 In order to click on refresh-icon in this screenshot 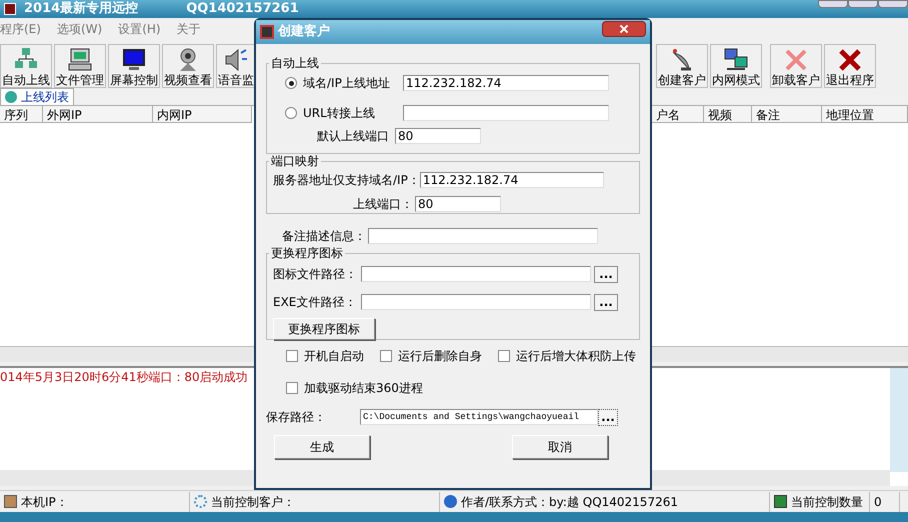, I will do `click(200, 501)`.